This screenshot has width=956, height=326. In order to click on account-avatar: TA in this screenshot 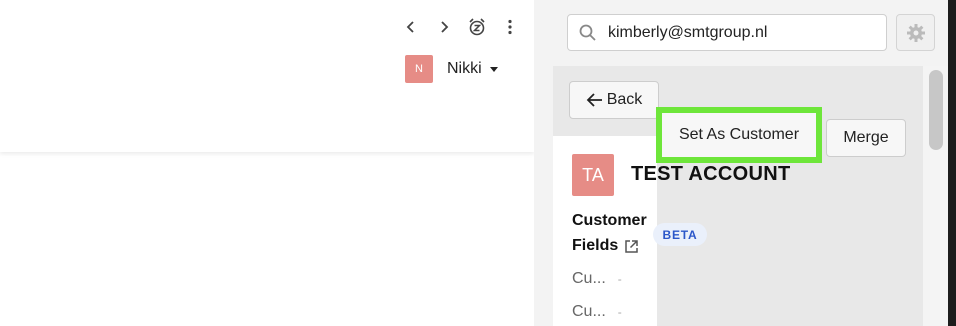, I will do `click(593, 175)`.